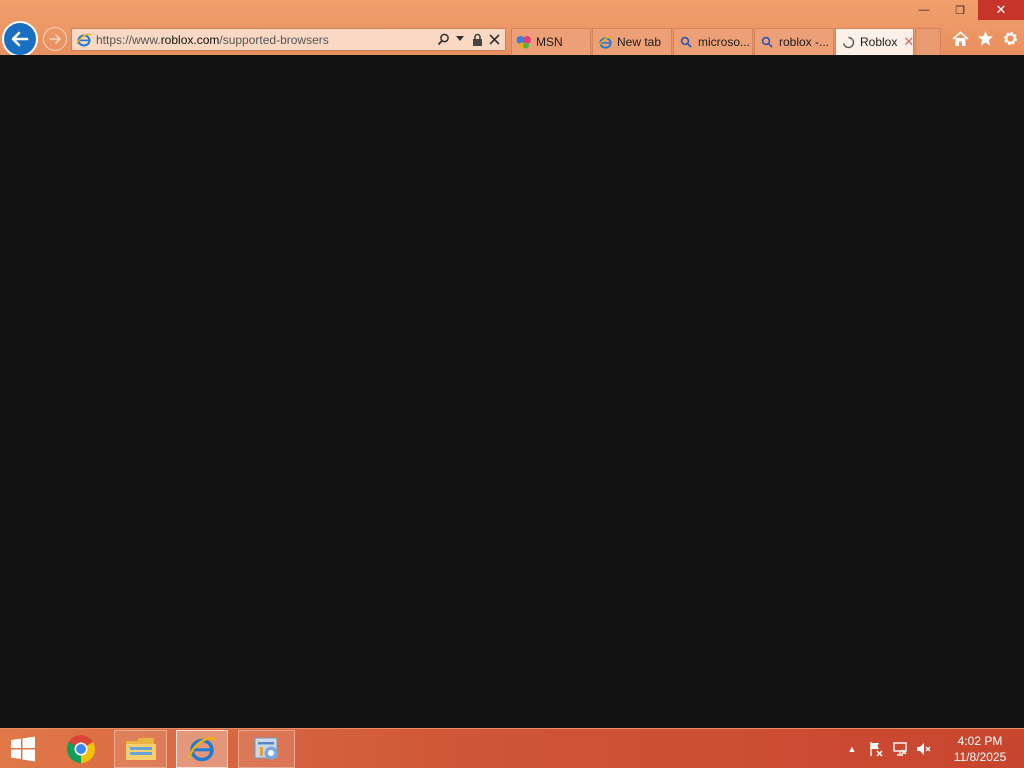 The height and width of the screenshot is (768, 1024). I want to click on tab-roblox: Roblox ✕, so click(874, 41).